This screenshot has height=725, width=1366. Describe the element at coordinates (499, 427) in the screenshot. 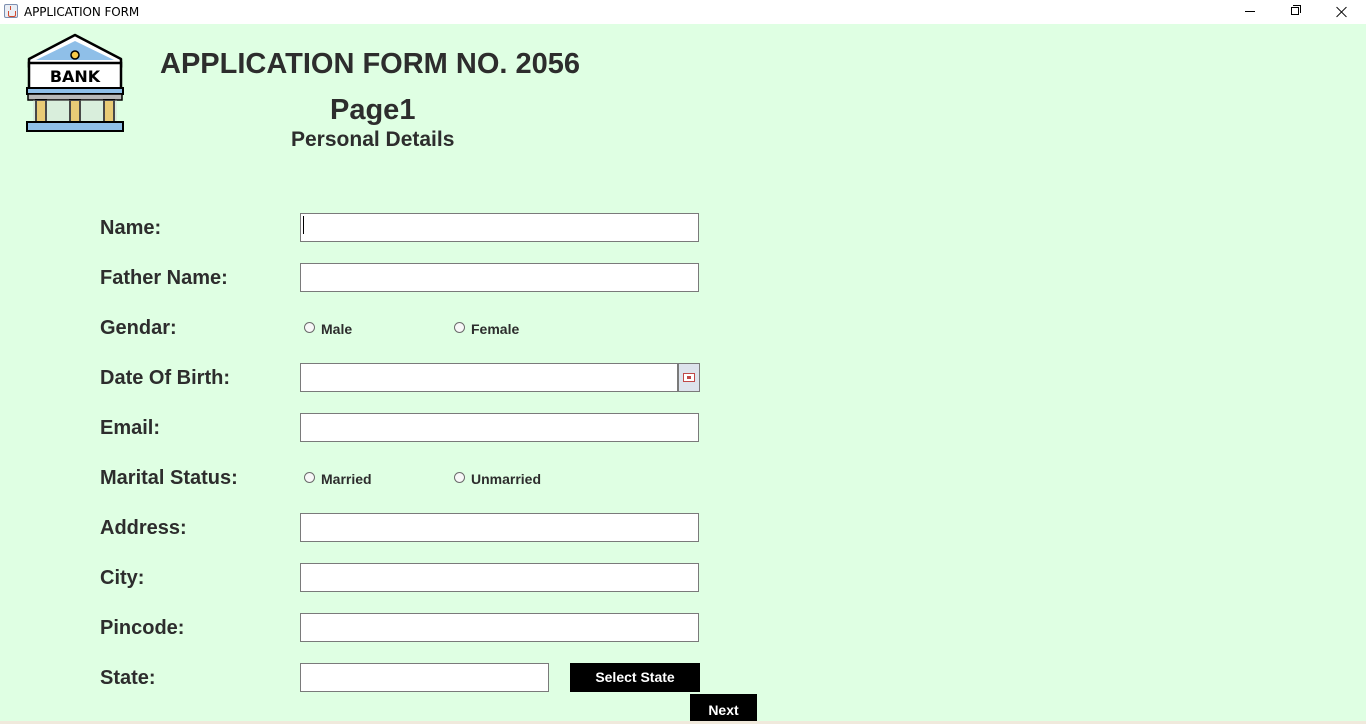

I see `email-input` at that location.